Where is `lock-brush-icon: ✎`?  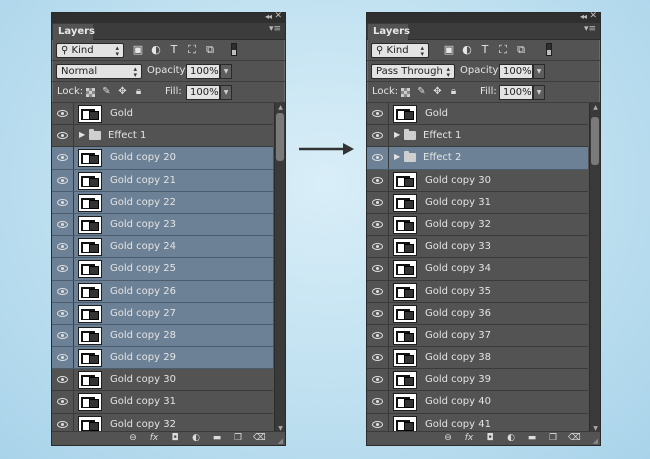
lock-brush-icon: ✎ is located at coordinates (421, 92).